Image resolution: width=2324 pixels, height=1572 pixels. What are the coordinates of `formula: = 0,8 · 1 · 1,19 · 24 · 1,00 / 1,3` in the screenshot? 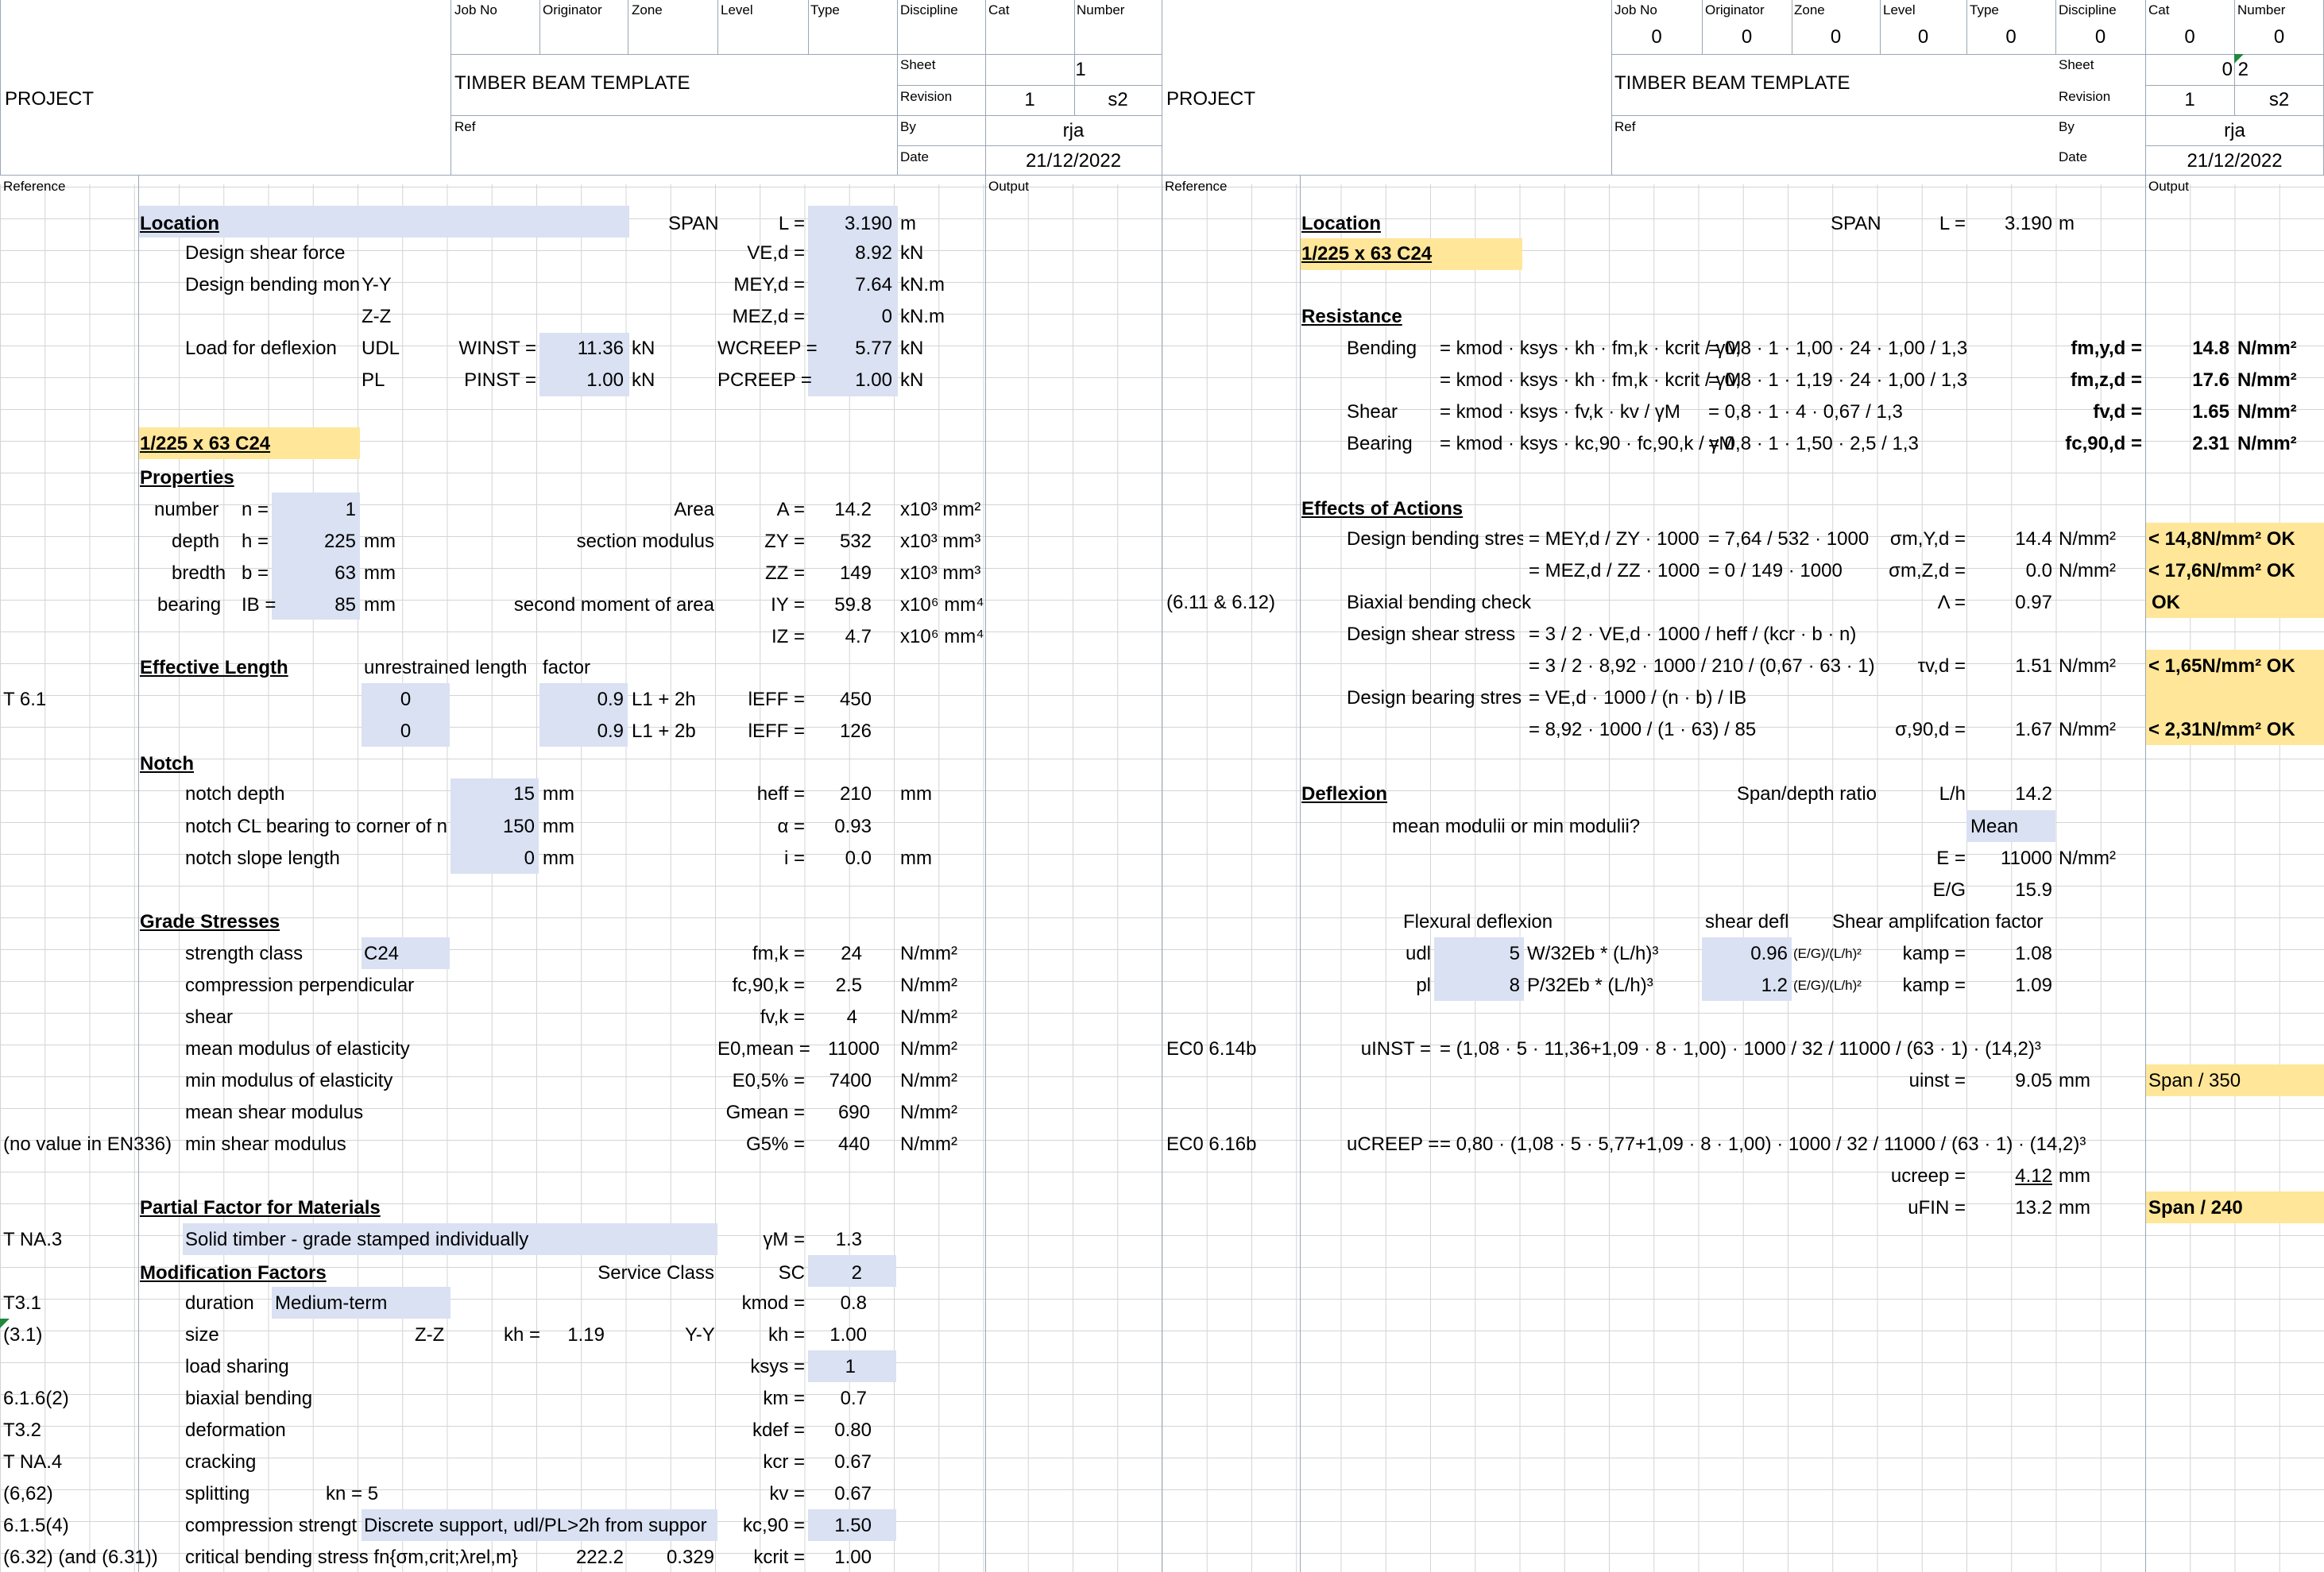 It's located at (1838, 380).